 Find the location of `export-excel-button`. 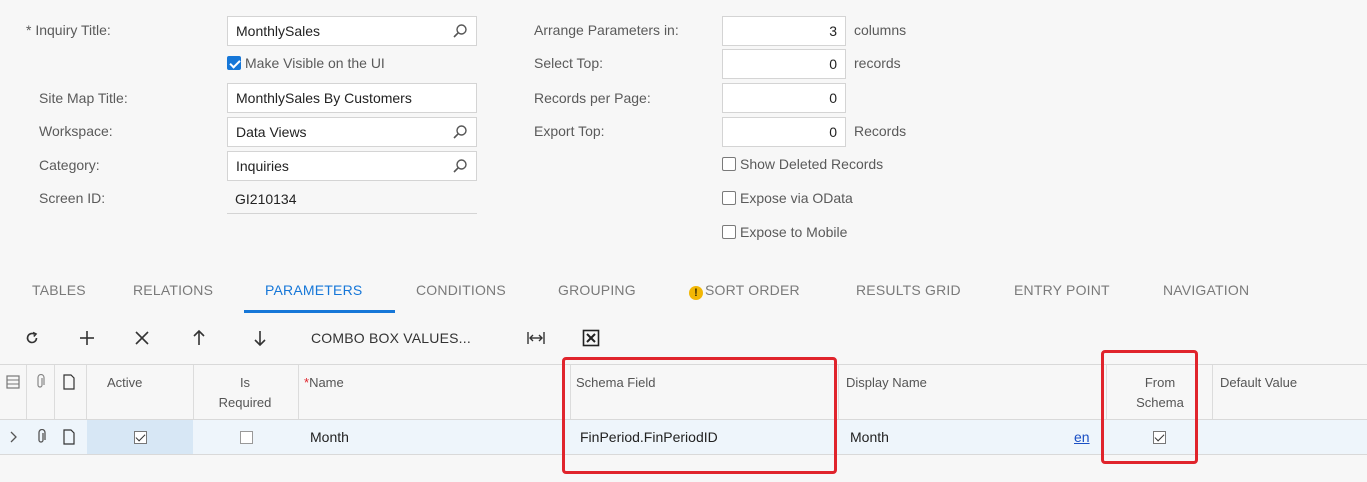

export-excel-button is located at coordinates (591, 338).